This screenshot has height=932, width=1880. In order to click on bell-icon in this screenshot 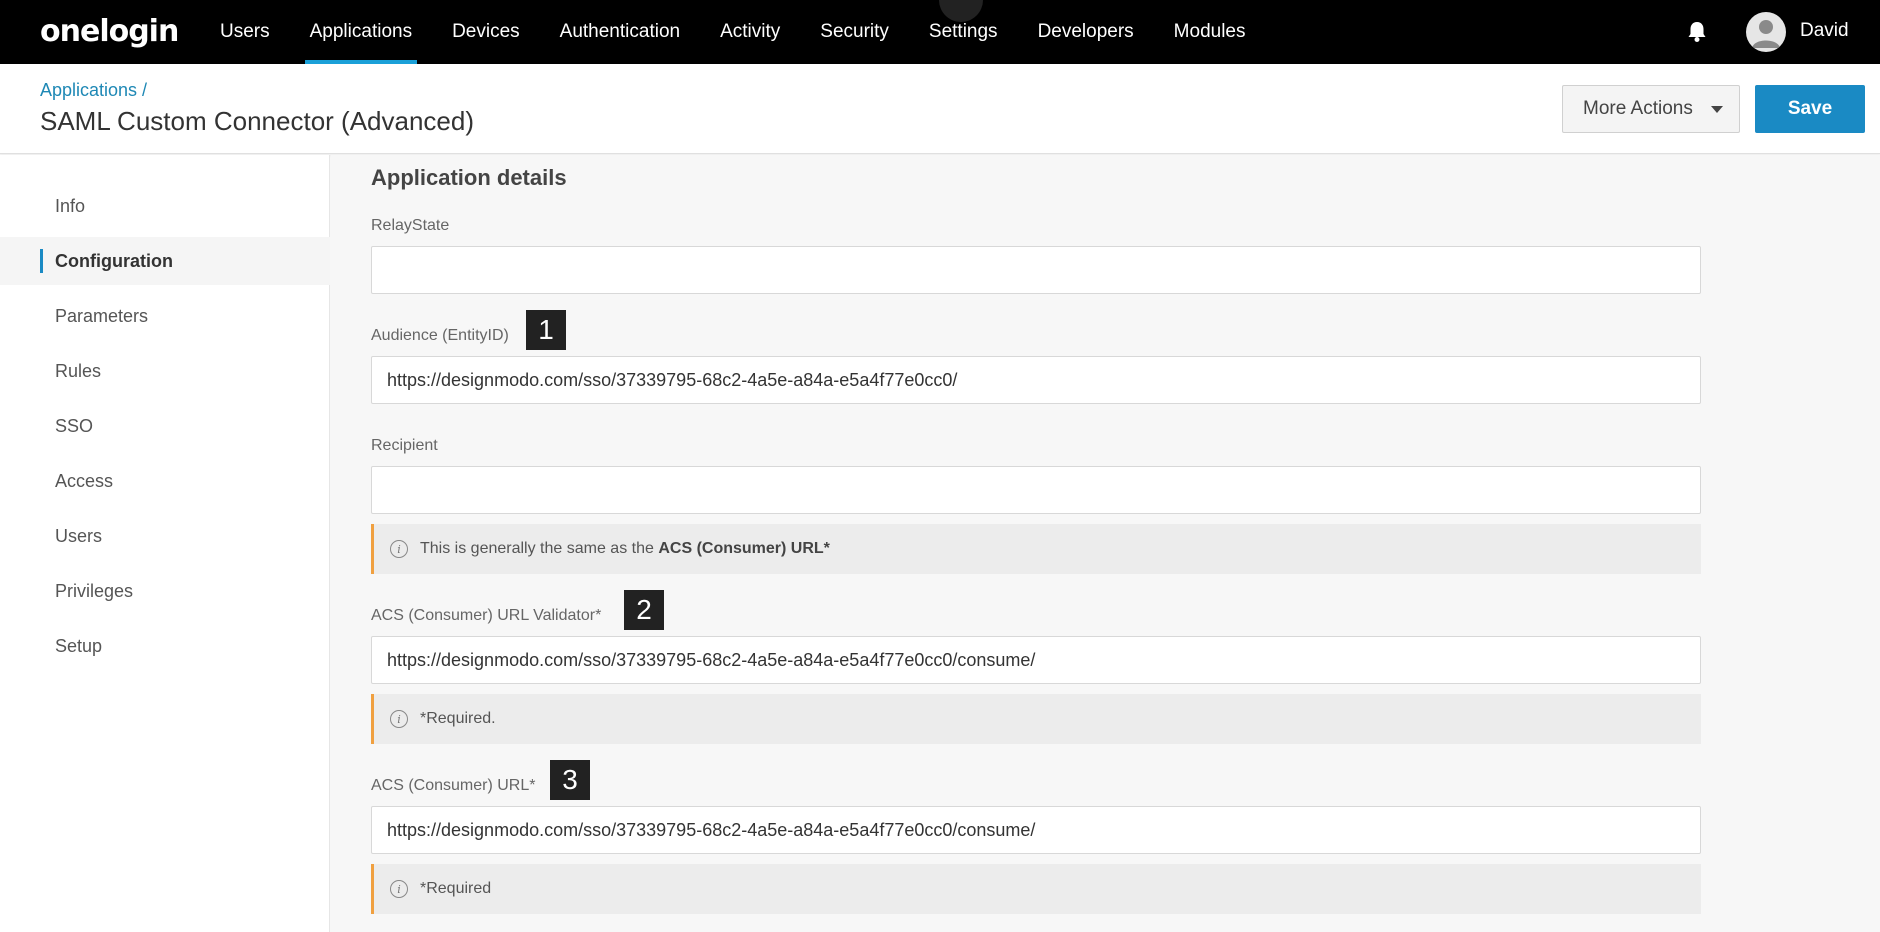, I will do `click(1697, 32)`.